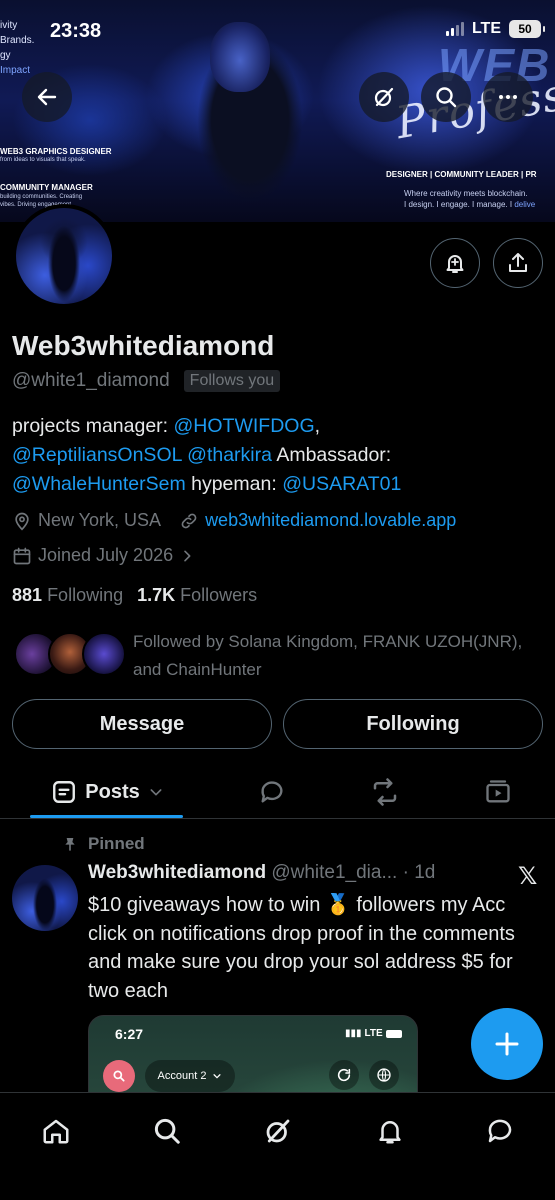  Describe the element at coordinates (43, 160) in the screenshot. I see `banner-tag-designer-sub: from ideas to visuals that speak.` at that location.